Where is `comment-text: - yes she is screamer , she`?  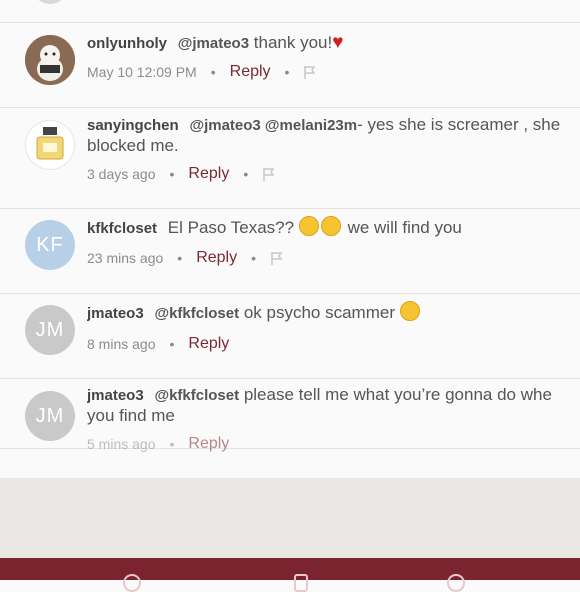 comment-text: - yes she is screamer , she is located at coordinates (459, 124).